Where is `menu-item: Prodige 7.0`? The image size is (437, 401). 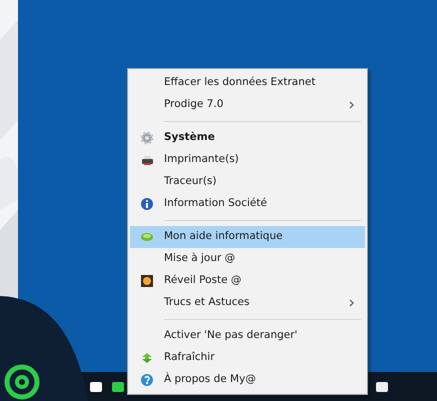 menu-item: Prodige 7.0 is located at coordinates (247, 105).